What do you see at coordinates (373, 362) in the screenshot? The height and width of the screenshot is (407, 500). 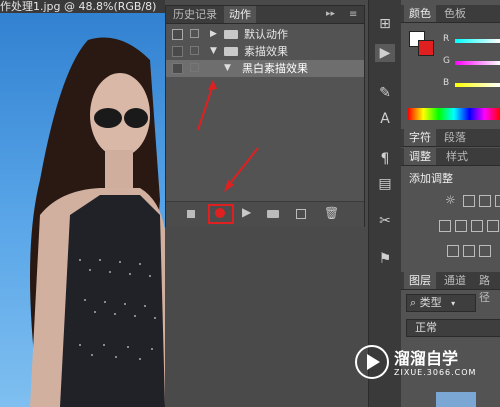 I see `play-icon` at bounding box center [373, 362].